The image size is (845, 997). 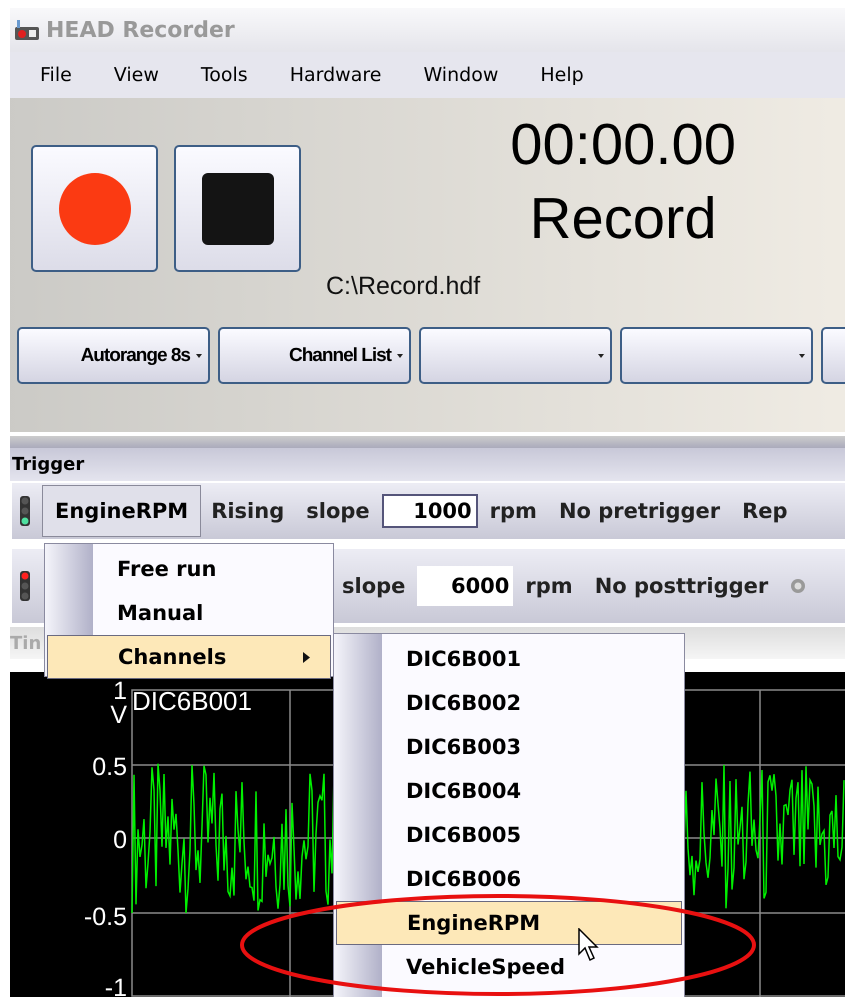 What do you see at coordinates (430, 511) in the screenshot?
I see `threshold-field: 1000` at bounding box center [430, 511].